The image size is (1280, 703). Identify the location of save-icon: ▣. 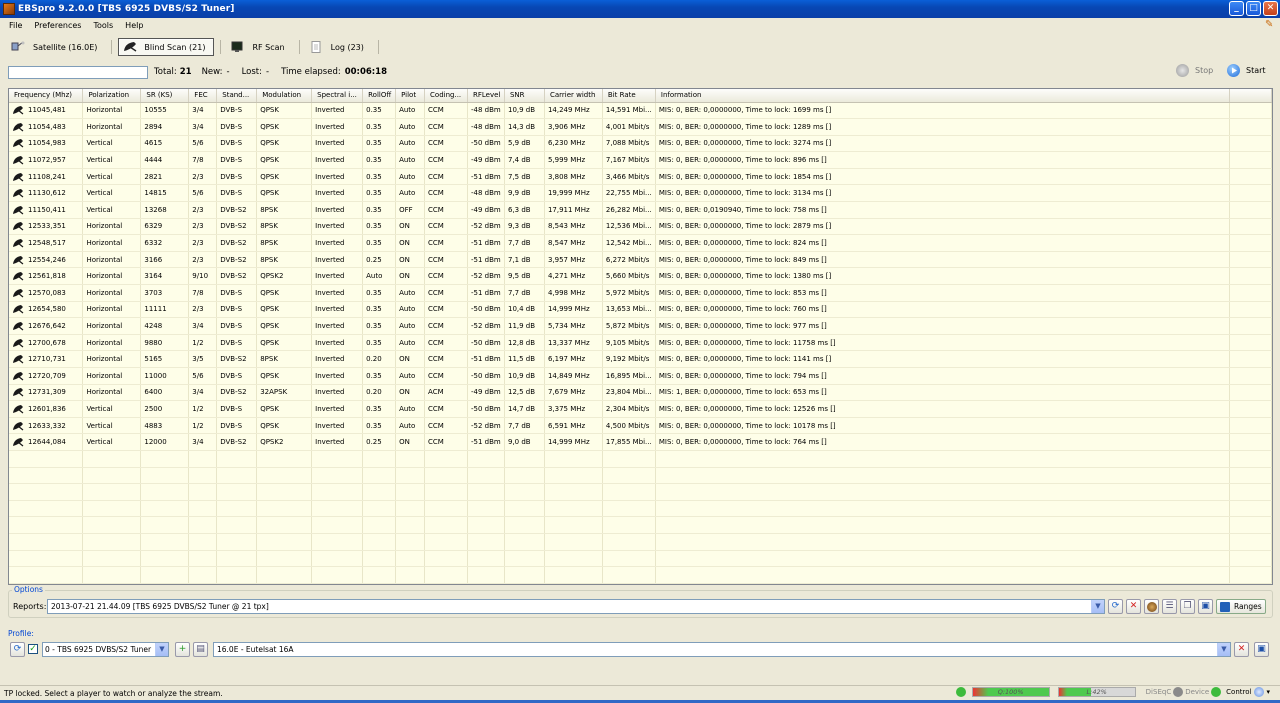
(1261, 649).